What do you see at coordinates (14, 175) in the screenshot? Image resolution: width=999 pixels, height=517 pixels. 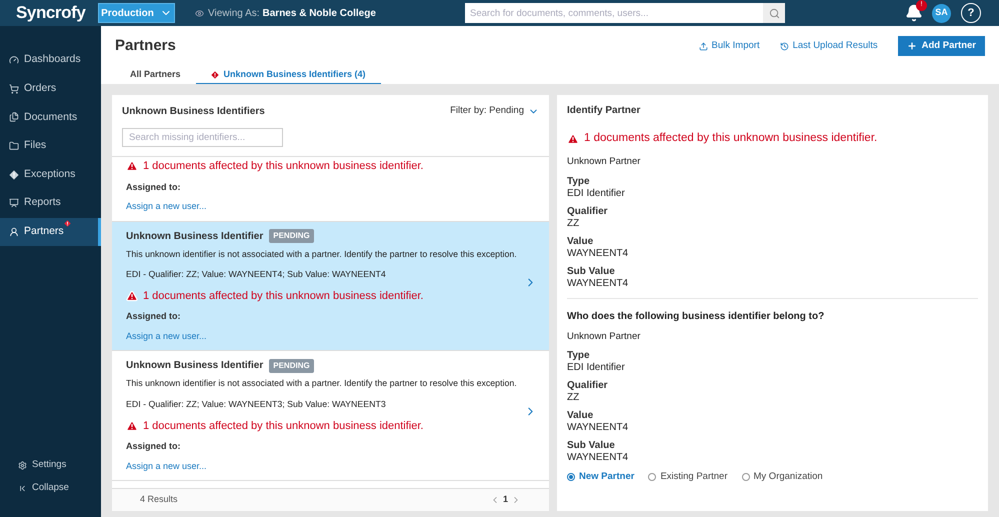 I see `exception-icon` at bounding box center [14, 175].